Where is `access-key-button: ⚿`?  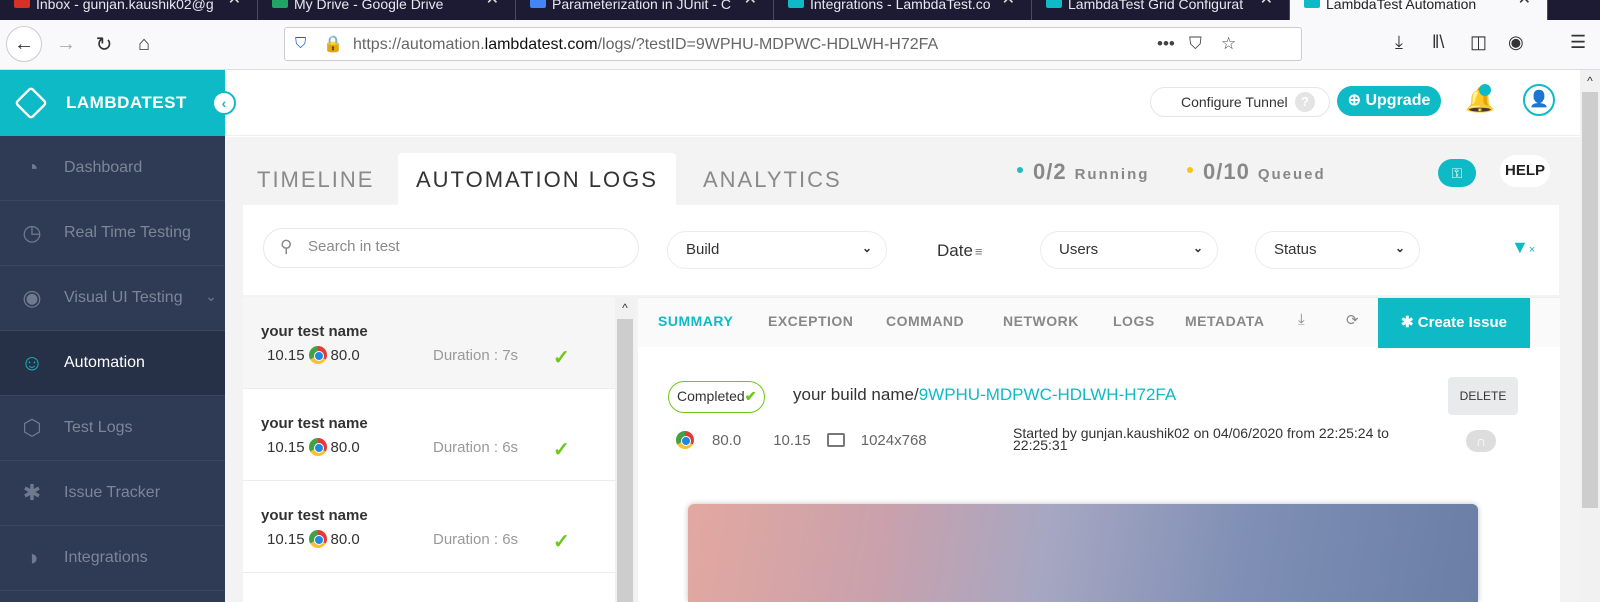 access-key-button: ⚿ is located at coordinates (1457, 173).